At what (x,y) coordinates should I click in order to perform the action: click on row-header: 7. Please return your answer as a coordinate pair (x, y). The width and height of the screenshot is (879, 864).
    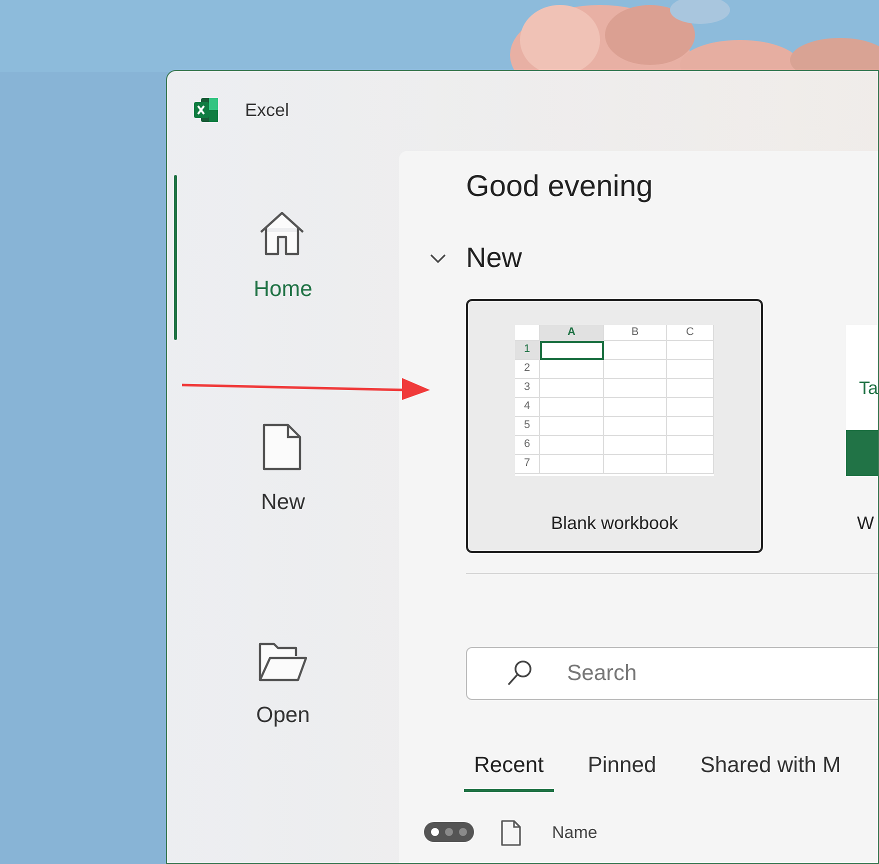
    Looking at the image, I should click on (527, 464).